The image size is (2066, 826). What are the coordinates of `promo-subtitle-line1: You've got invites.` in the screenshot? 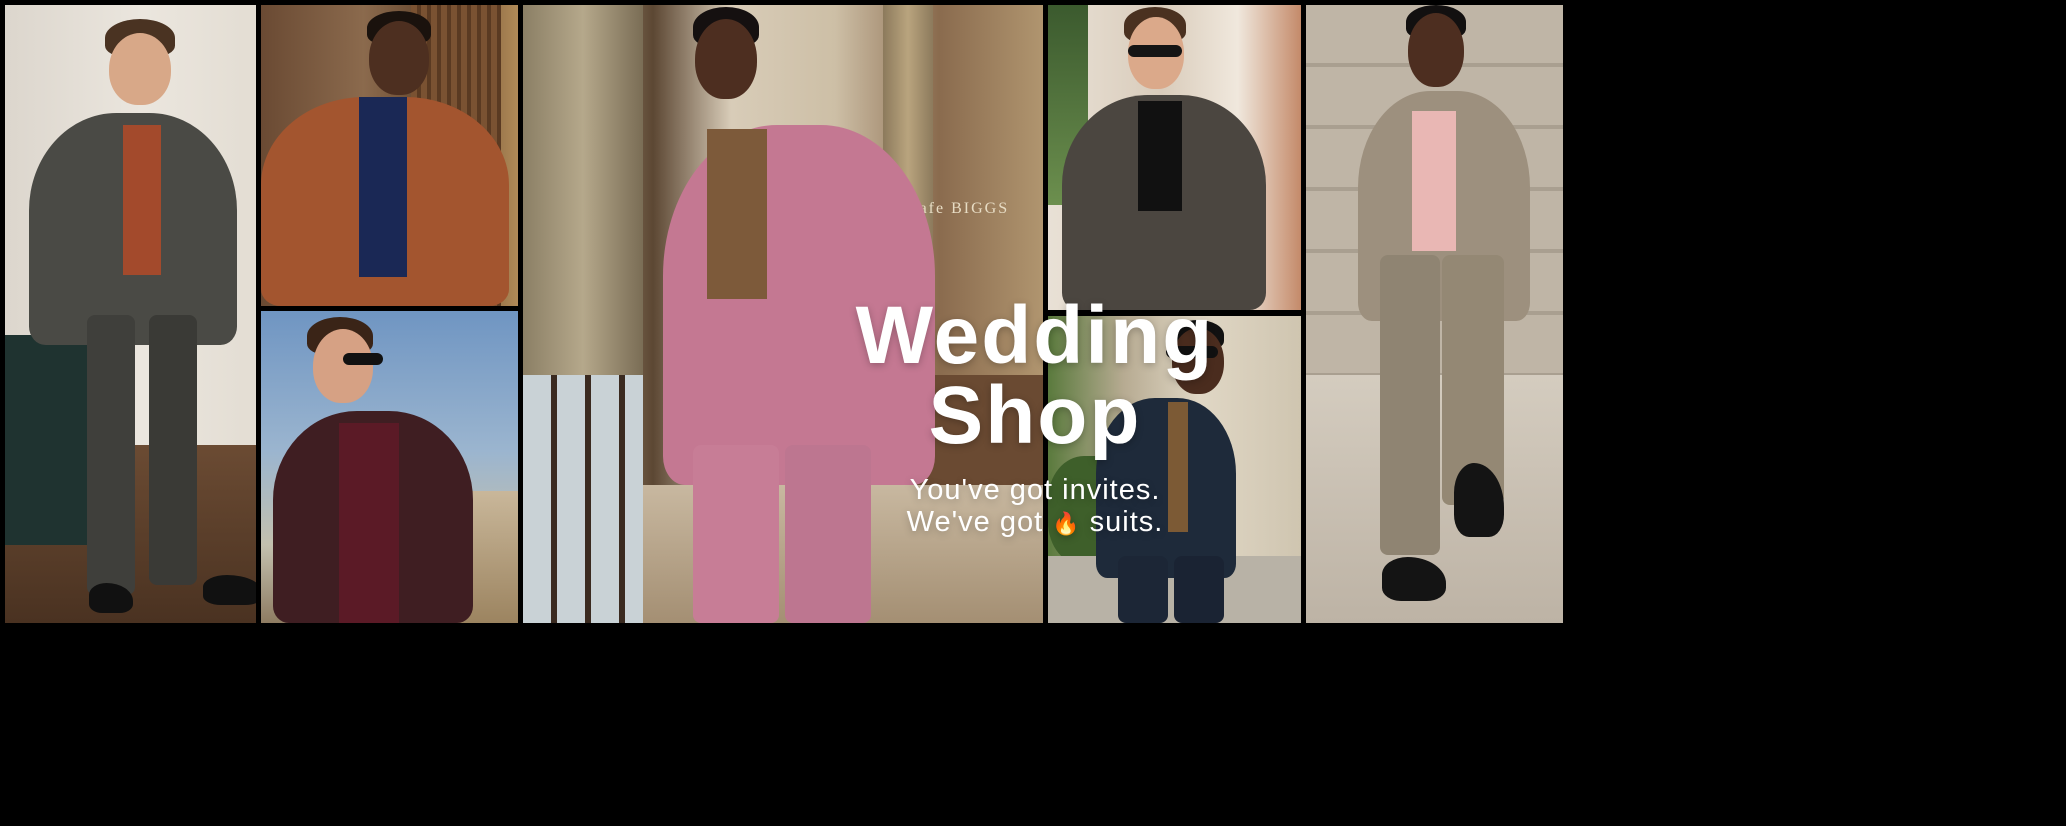 It's located at (1035, 490).